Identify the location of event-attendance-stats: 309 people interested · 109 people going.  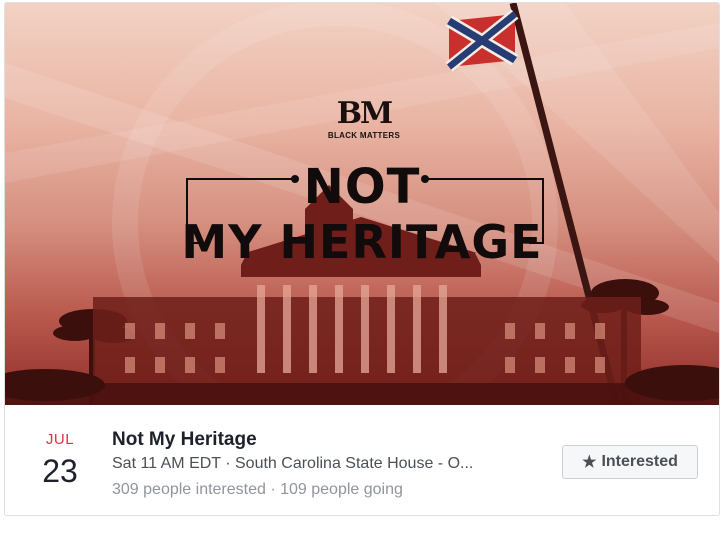
(257, 489).